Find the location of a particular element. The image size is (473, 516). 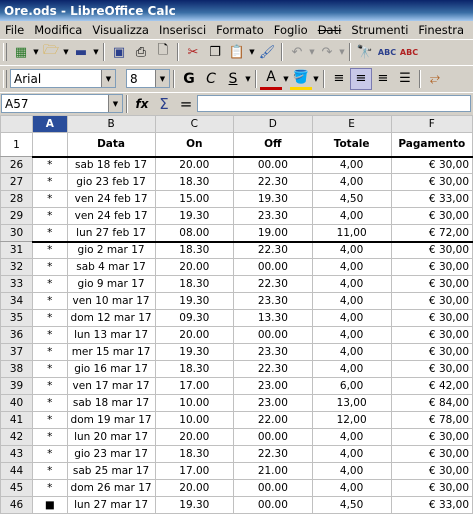

column-header-e: E is located at coordinates (351, 124).